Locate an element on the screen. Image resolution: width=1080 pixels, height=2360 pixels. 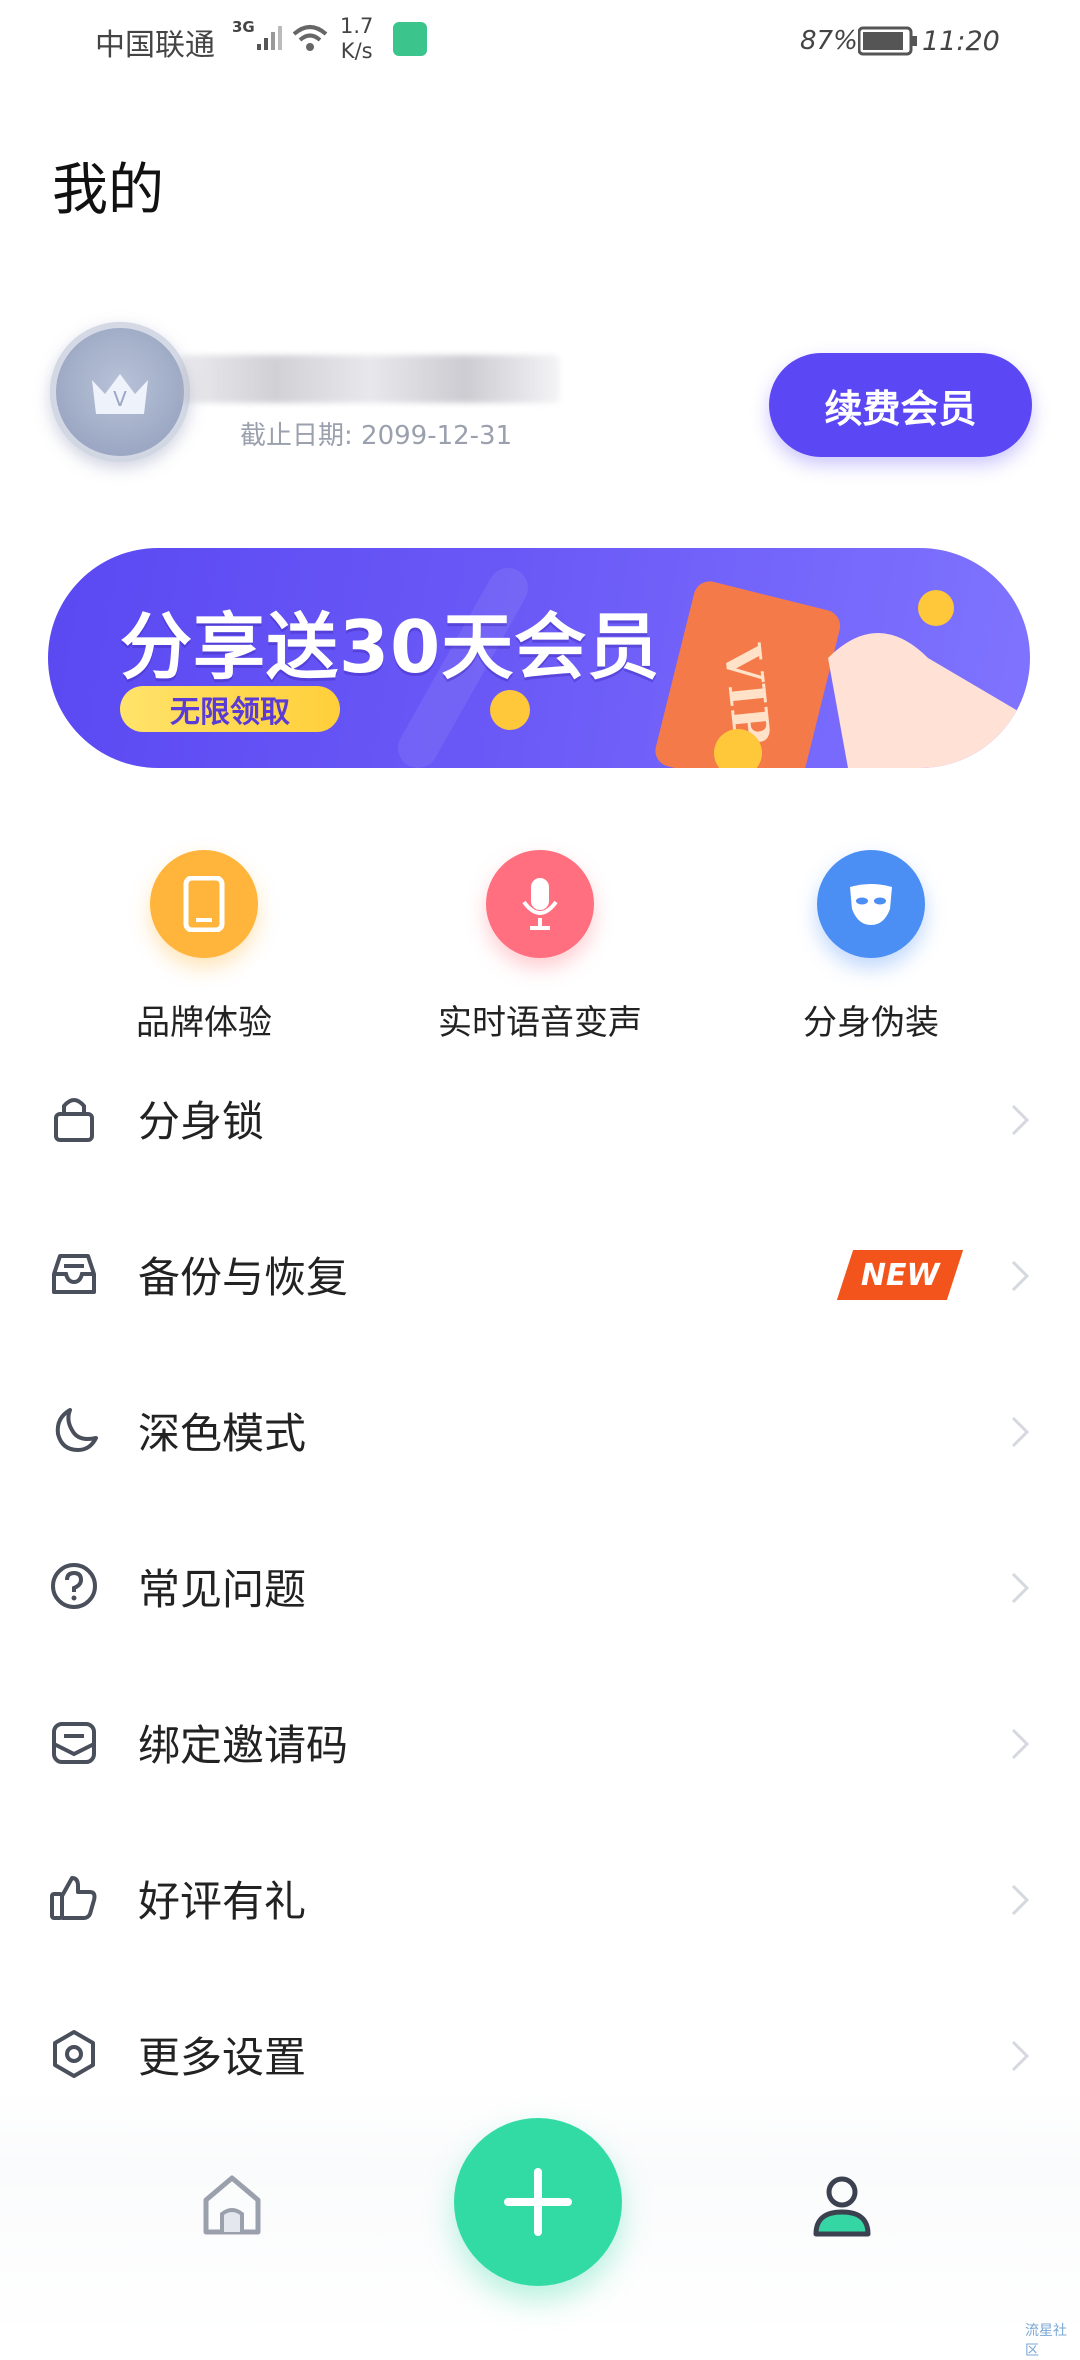
add-icon is located at coordinates (538, 2202).